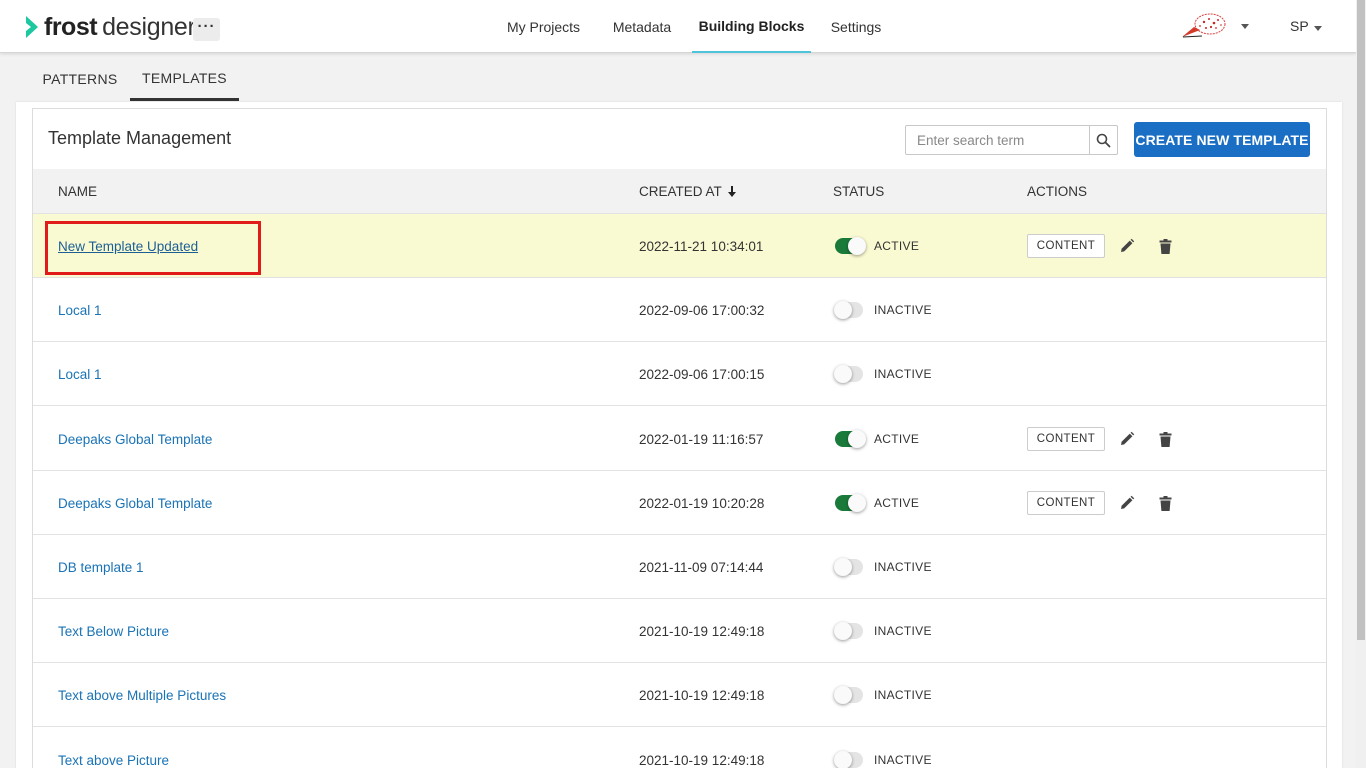  Describe the element at coordinates (702, 310) in the screenshot. I see `created-at-cell: 2022-09-06 17:00:32` at that location.